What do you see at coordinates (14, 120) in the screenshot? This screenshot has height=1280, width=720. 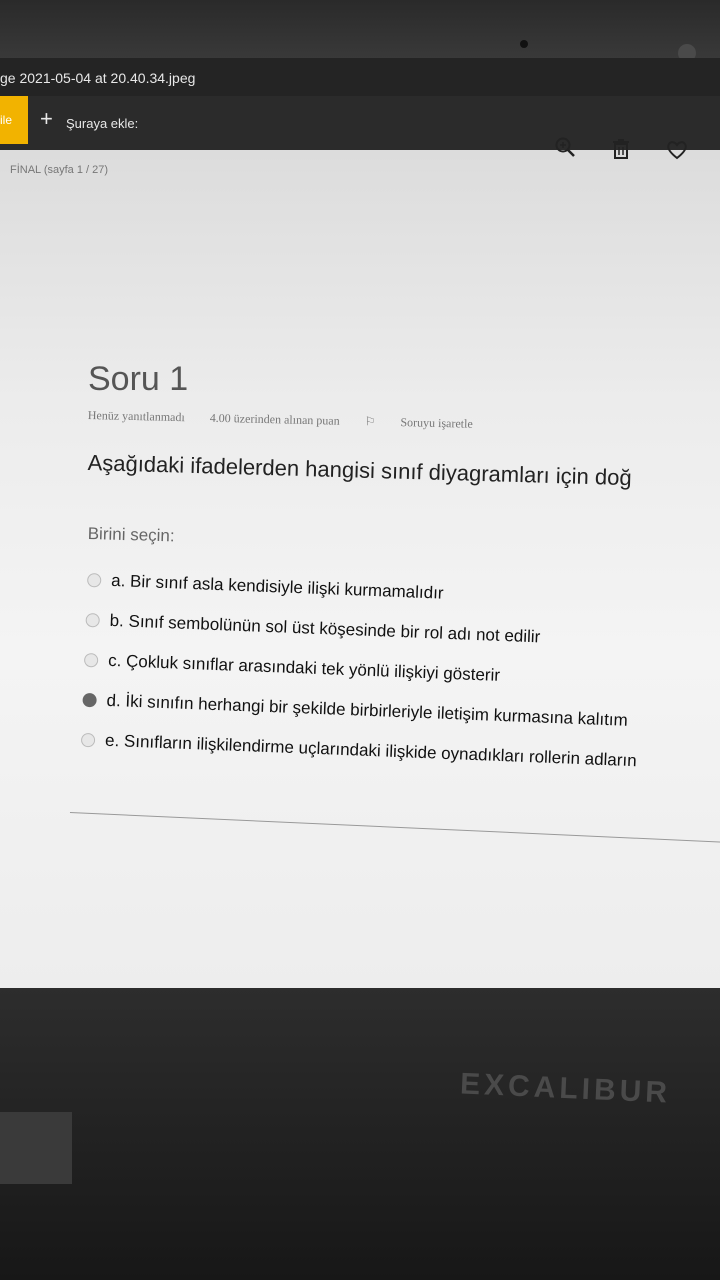 I see `app-tab: ile` at bounding box center [14, 120].